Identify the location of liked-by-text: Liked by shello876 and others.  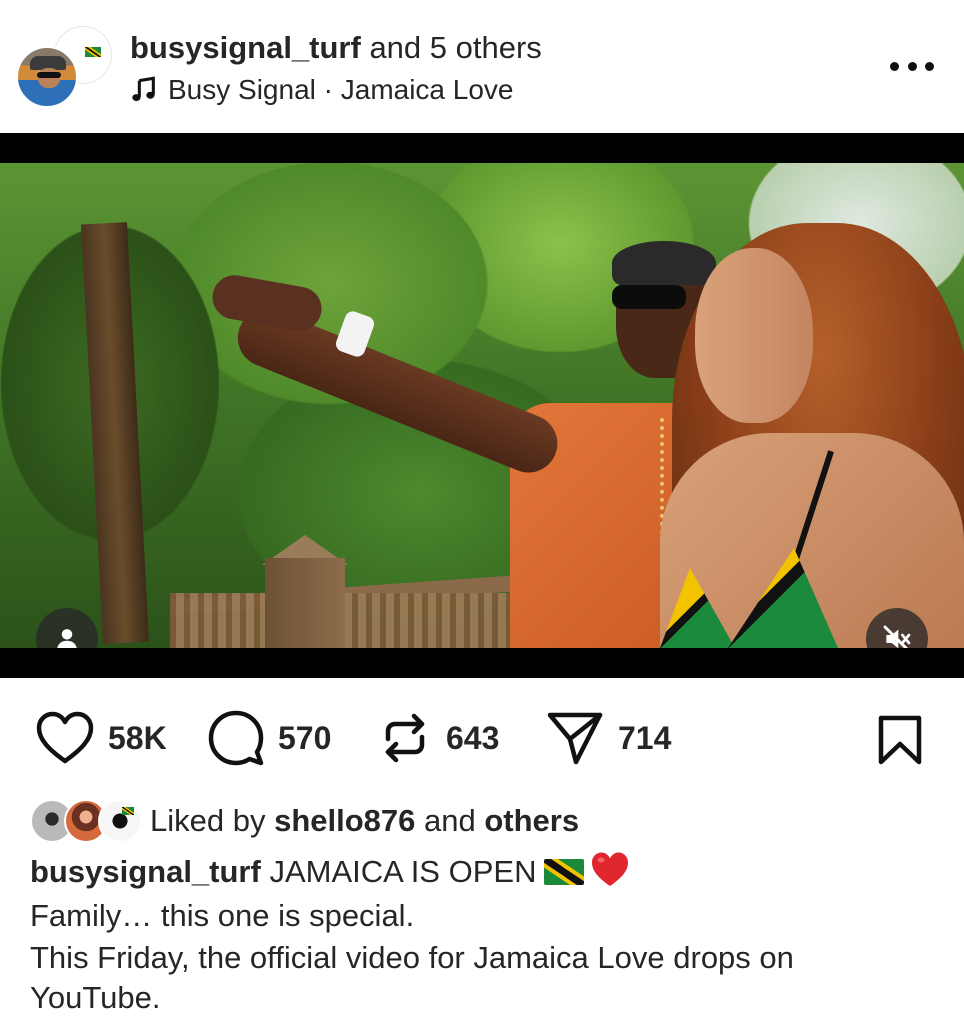
(364, 821).